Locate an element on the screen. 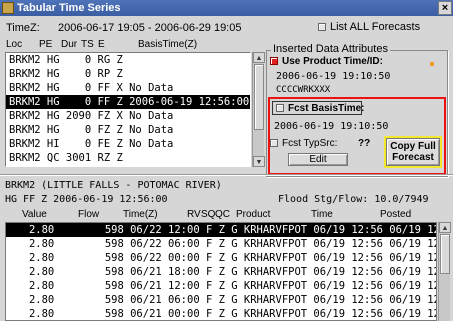 The height and width of the screenshot is (321, 453). marker-dot is located at coordinates (432, 64).